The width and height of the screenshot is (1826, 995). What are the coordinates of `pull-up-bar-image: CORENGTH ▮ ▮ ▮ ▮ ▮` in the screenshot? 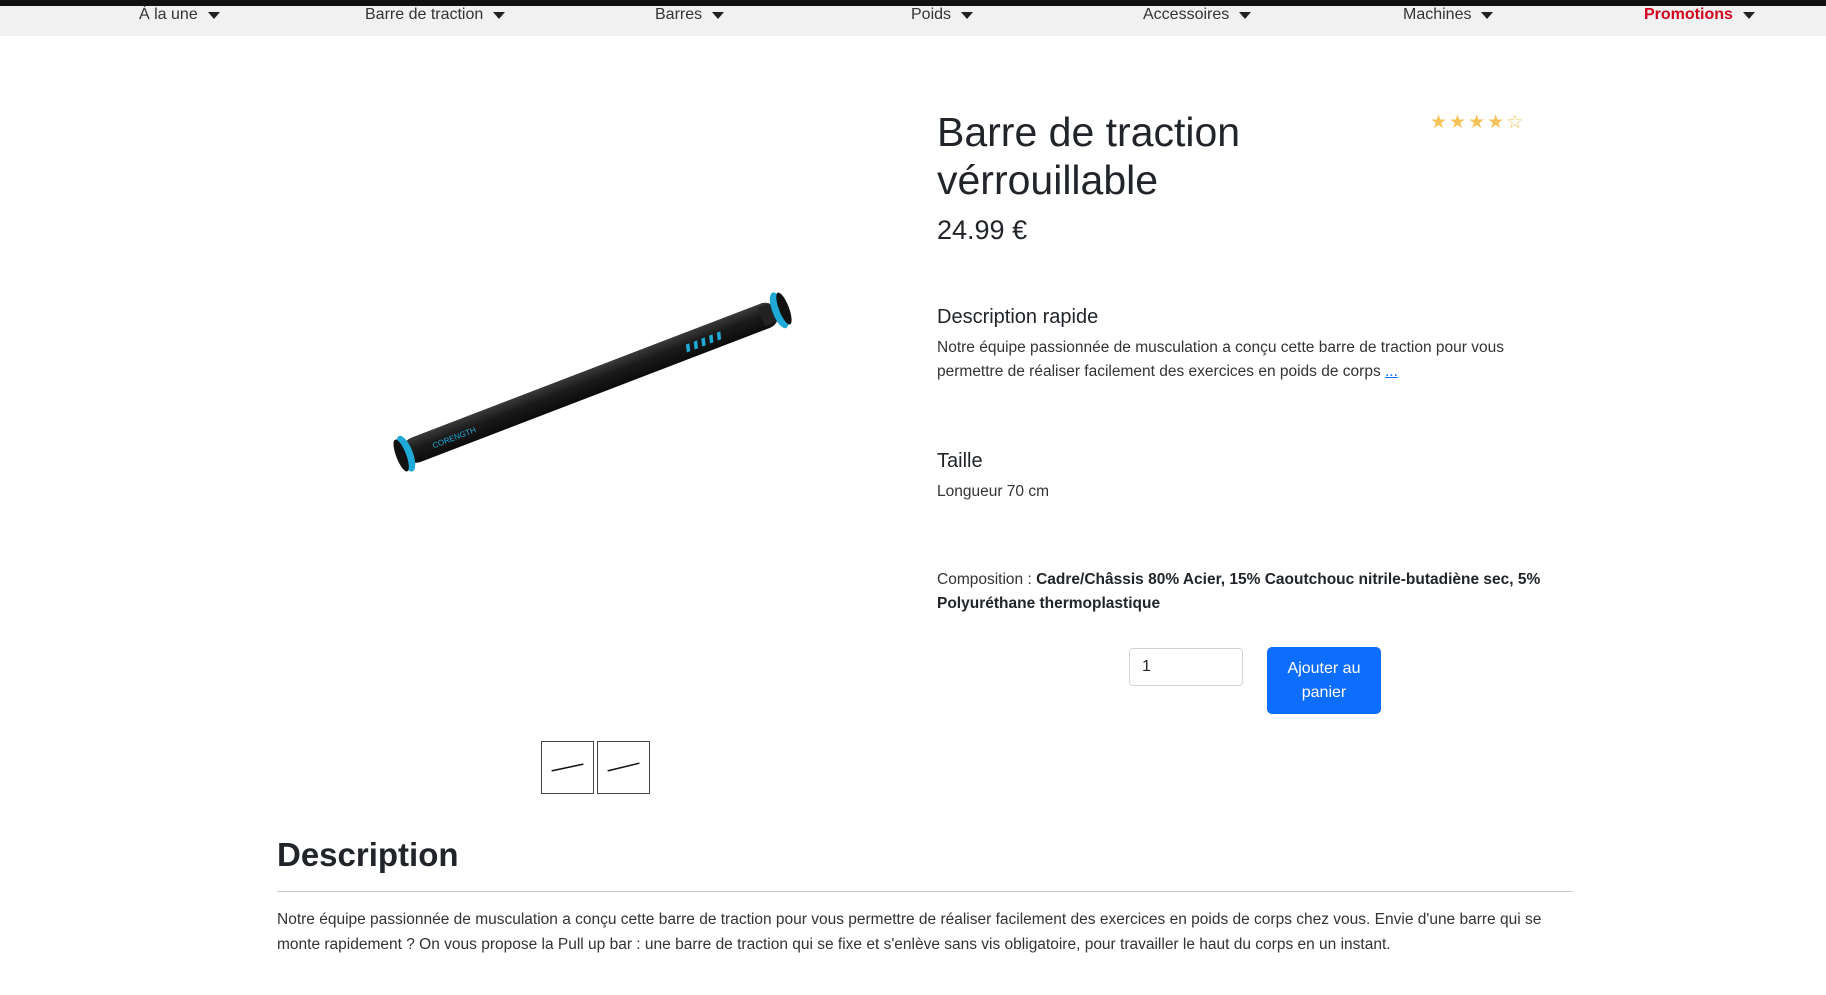 It's located at (592, 382).